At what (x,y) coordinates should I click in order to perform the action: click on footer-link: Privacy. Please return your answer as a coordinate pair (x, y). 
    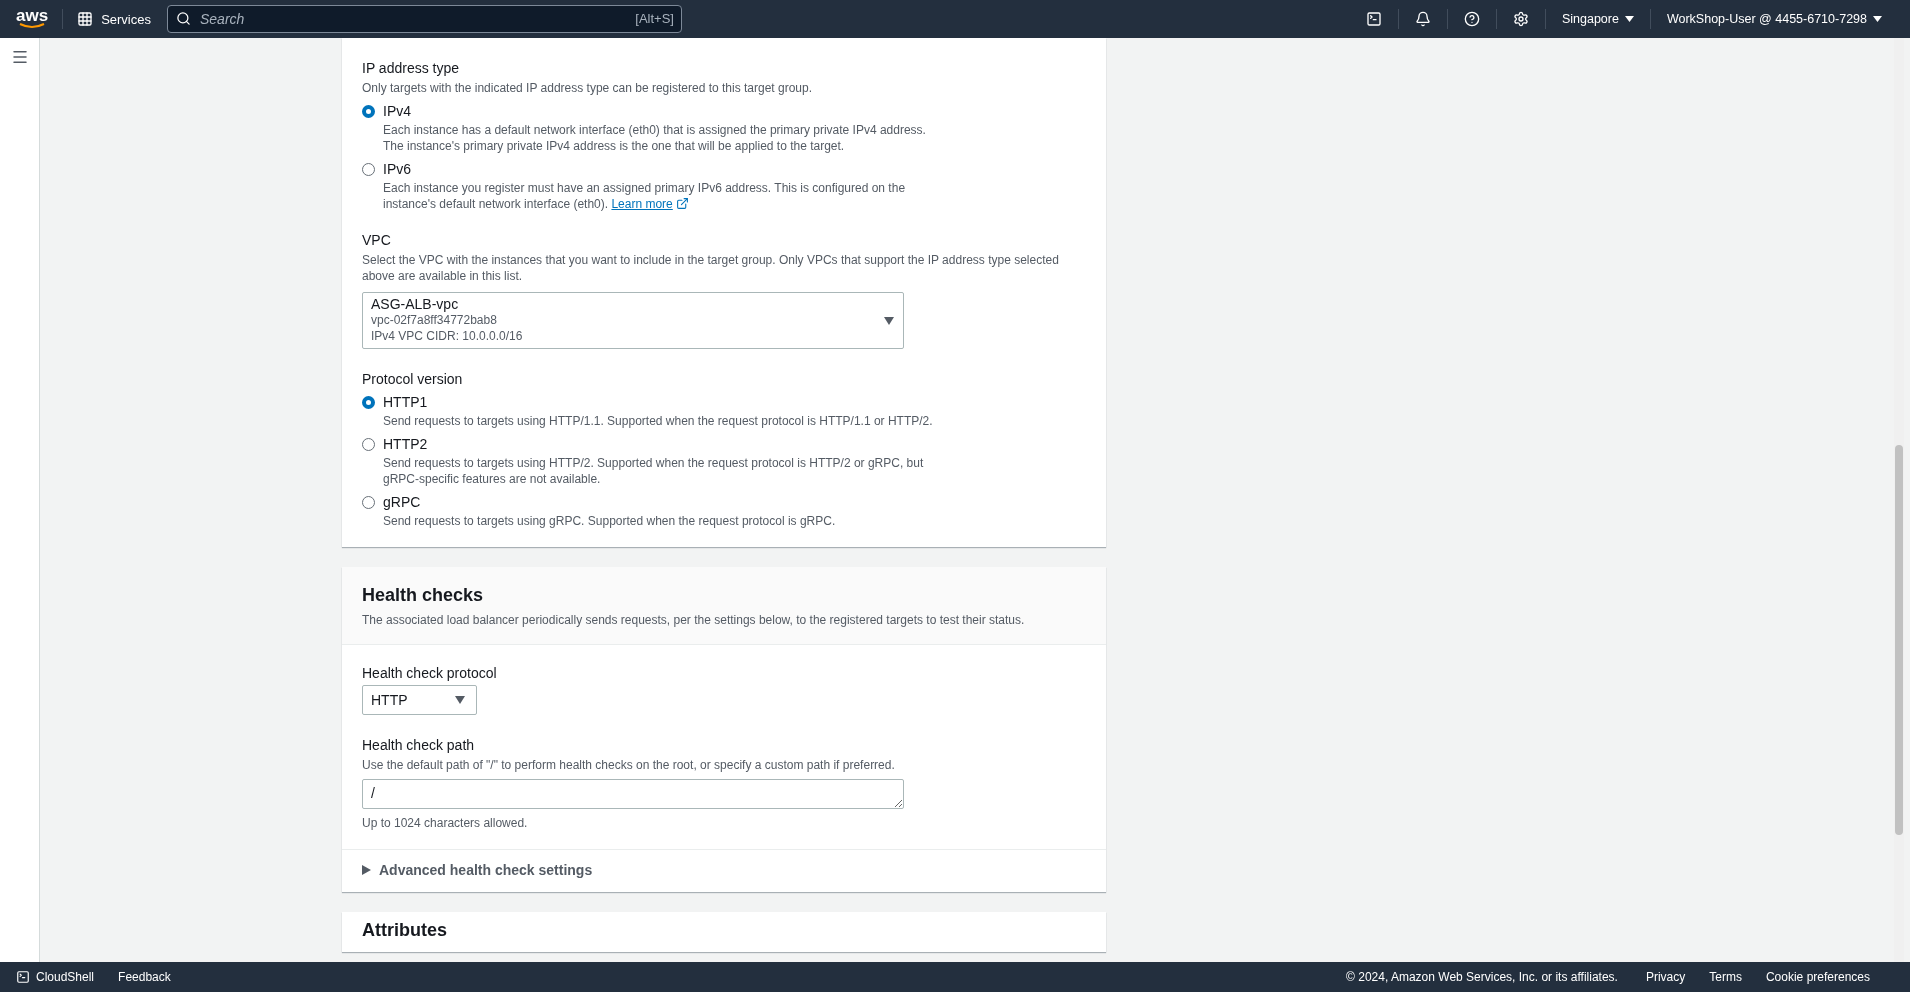
    Looking at the image, I should click on (1665, 977).